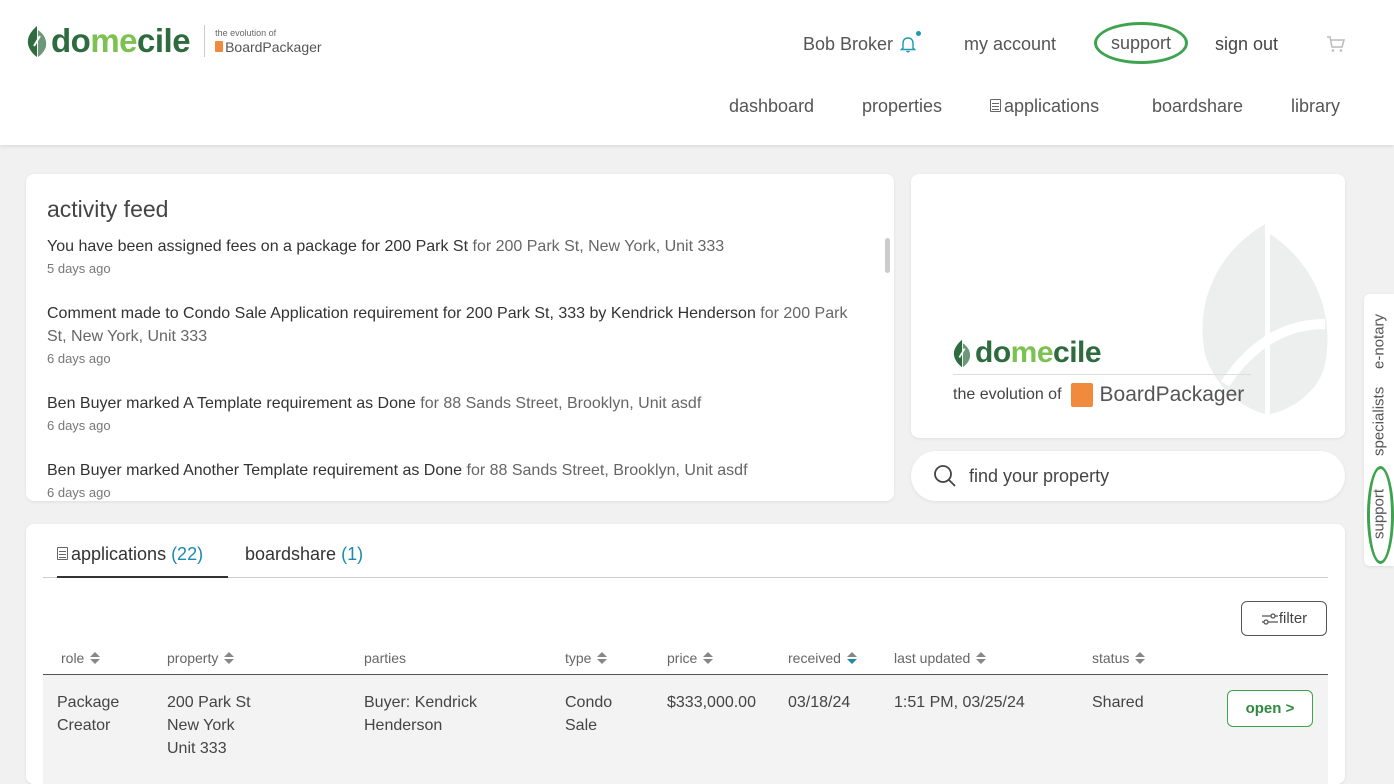  I want to click on column-received: received, so click(822, 658).